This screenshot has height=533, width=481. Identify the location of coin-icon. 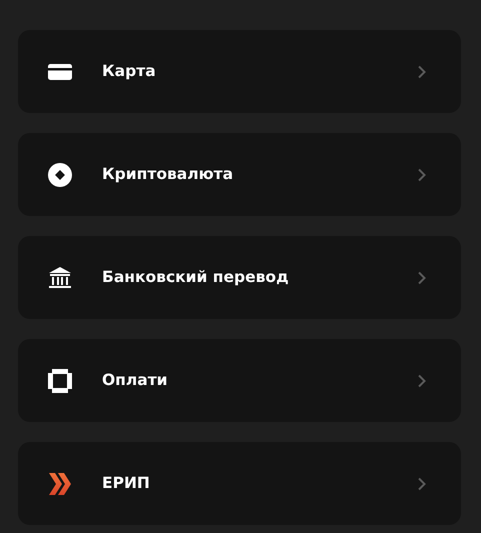
(60, 175).